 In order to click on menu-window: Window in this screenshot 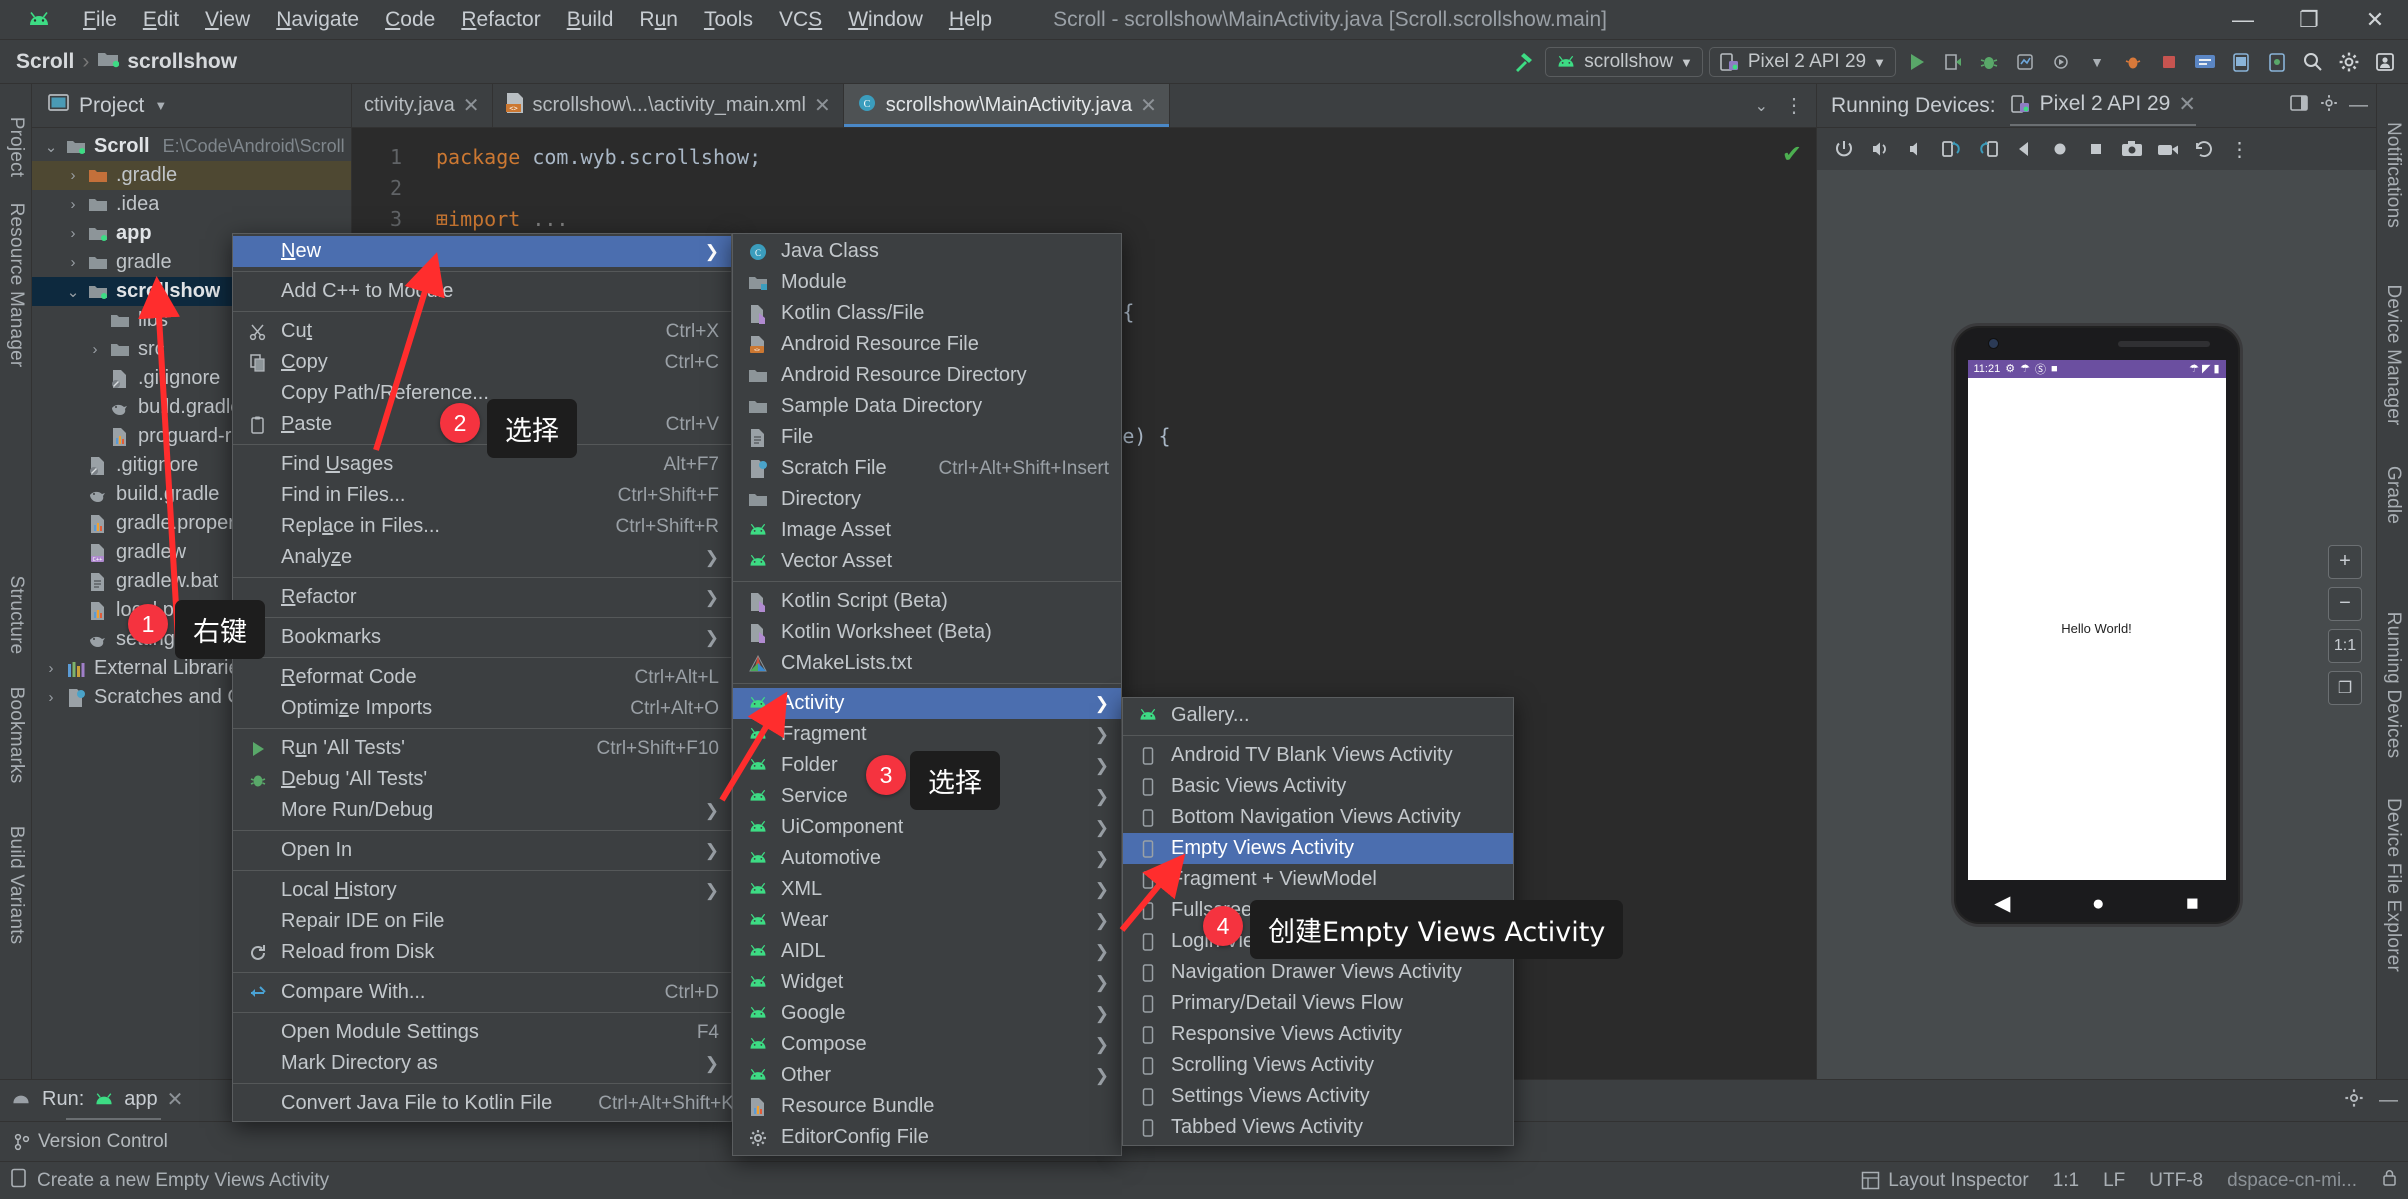, I will do `click(885, 20)`.